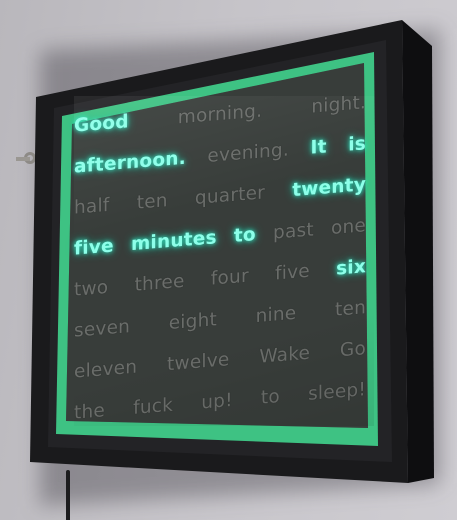 The height and width of the screenshot is (520, 457). Describe the element at coordinates (217, 401) in the screenshot. I see `unlit-word: up!` at that location.